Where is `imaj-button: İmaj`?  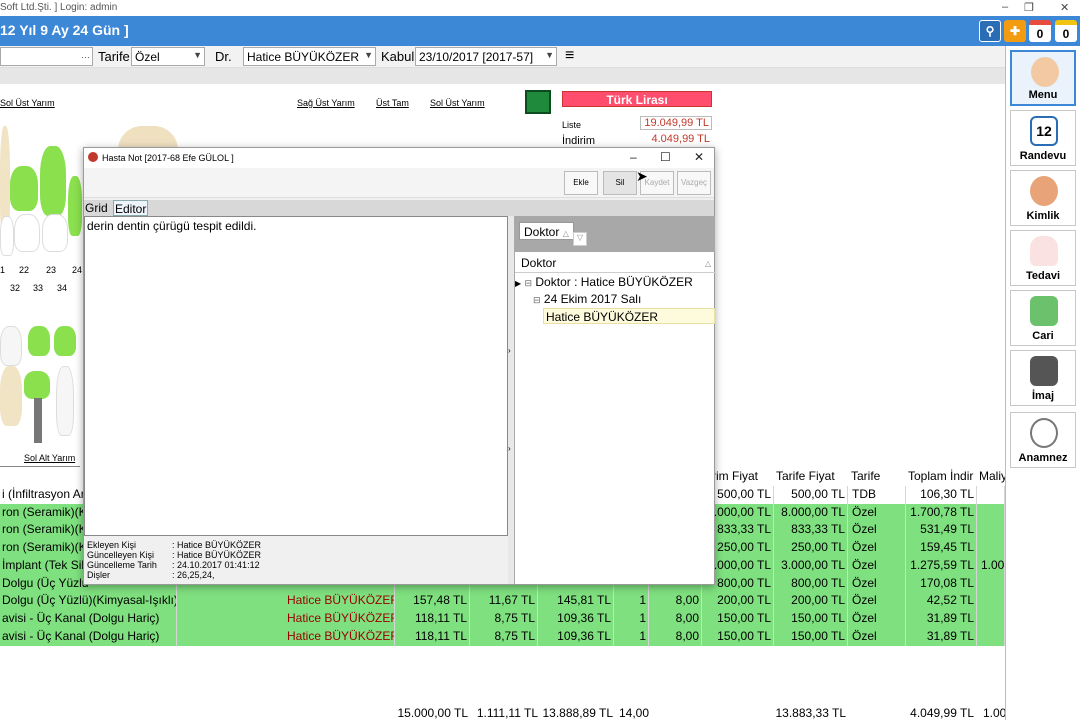 imaj-button: İmaj is located at coordinates (1043, 378).